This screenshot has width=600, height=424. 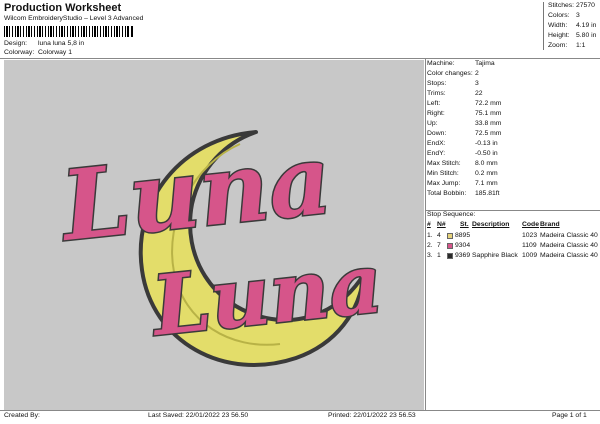 What do you see at coordinates (462, 143) in the screenshot?
I see `info-endx: EndX: -0.13 in` at bounding box center [462, 143].